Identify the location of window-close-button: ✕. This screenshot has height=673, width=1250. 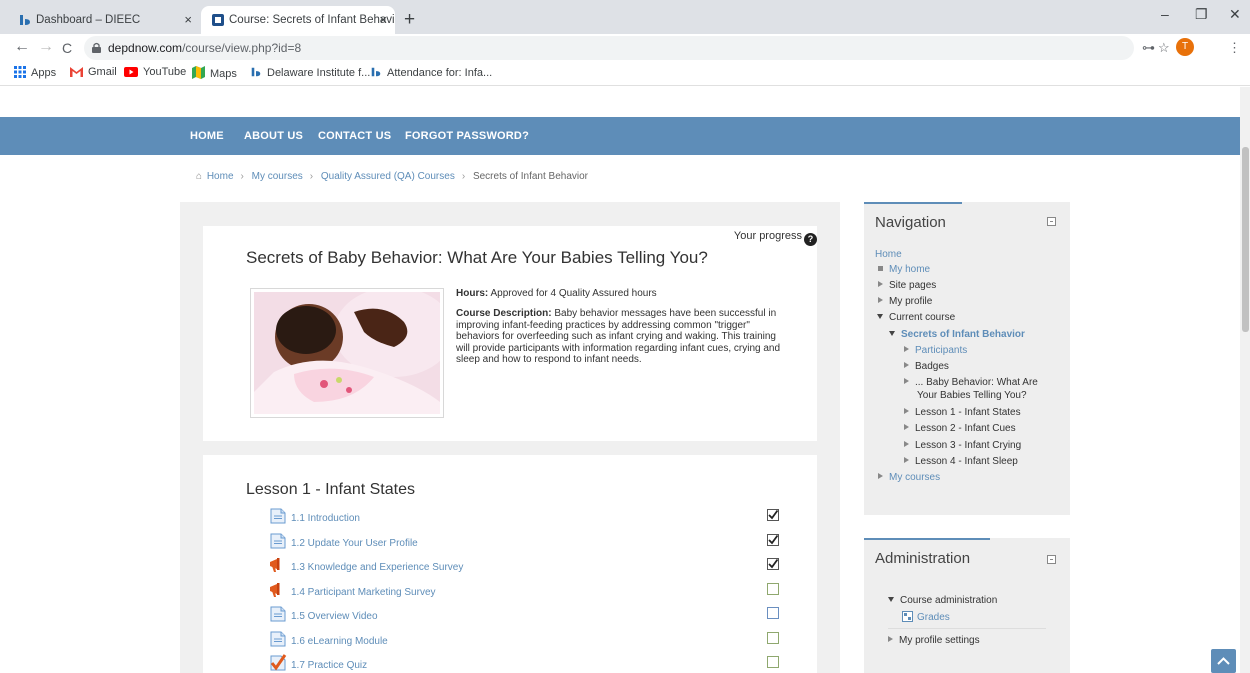
(1235, 14).